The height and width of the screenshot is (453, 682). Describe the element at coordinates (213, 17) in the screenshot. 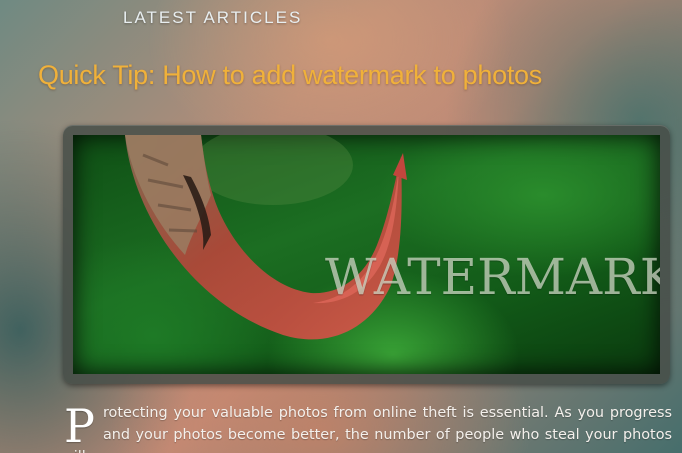

I see `latest-articles-heading: LATEST ARTICLES` at that location.